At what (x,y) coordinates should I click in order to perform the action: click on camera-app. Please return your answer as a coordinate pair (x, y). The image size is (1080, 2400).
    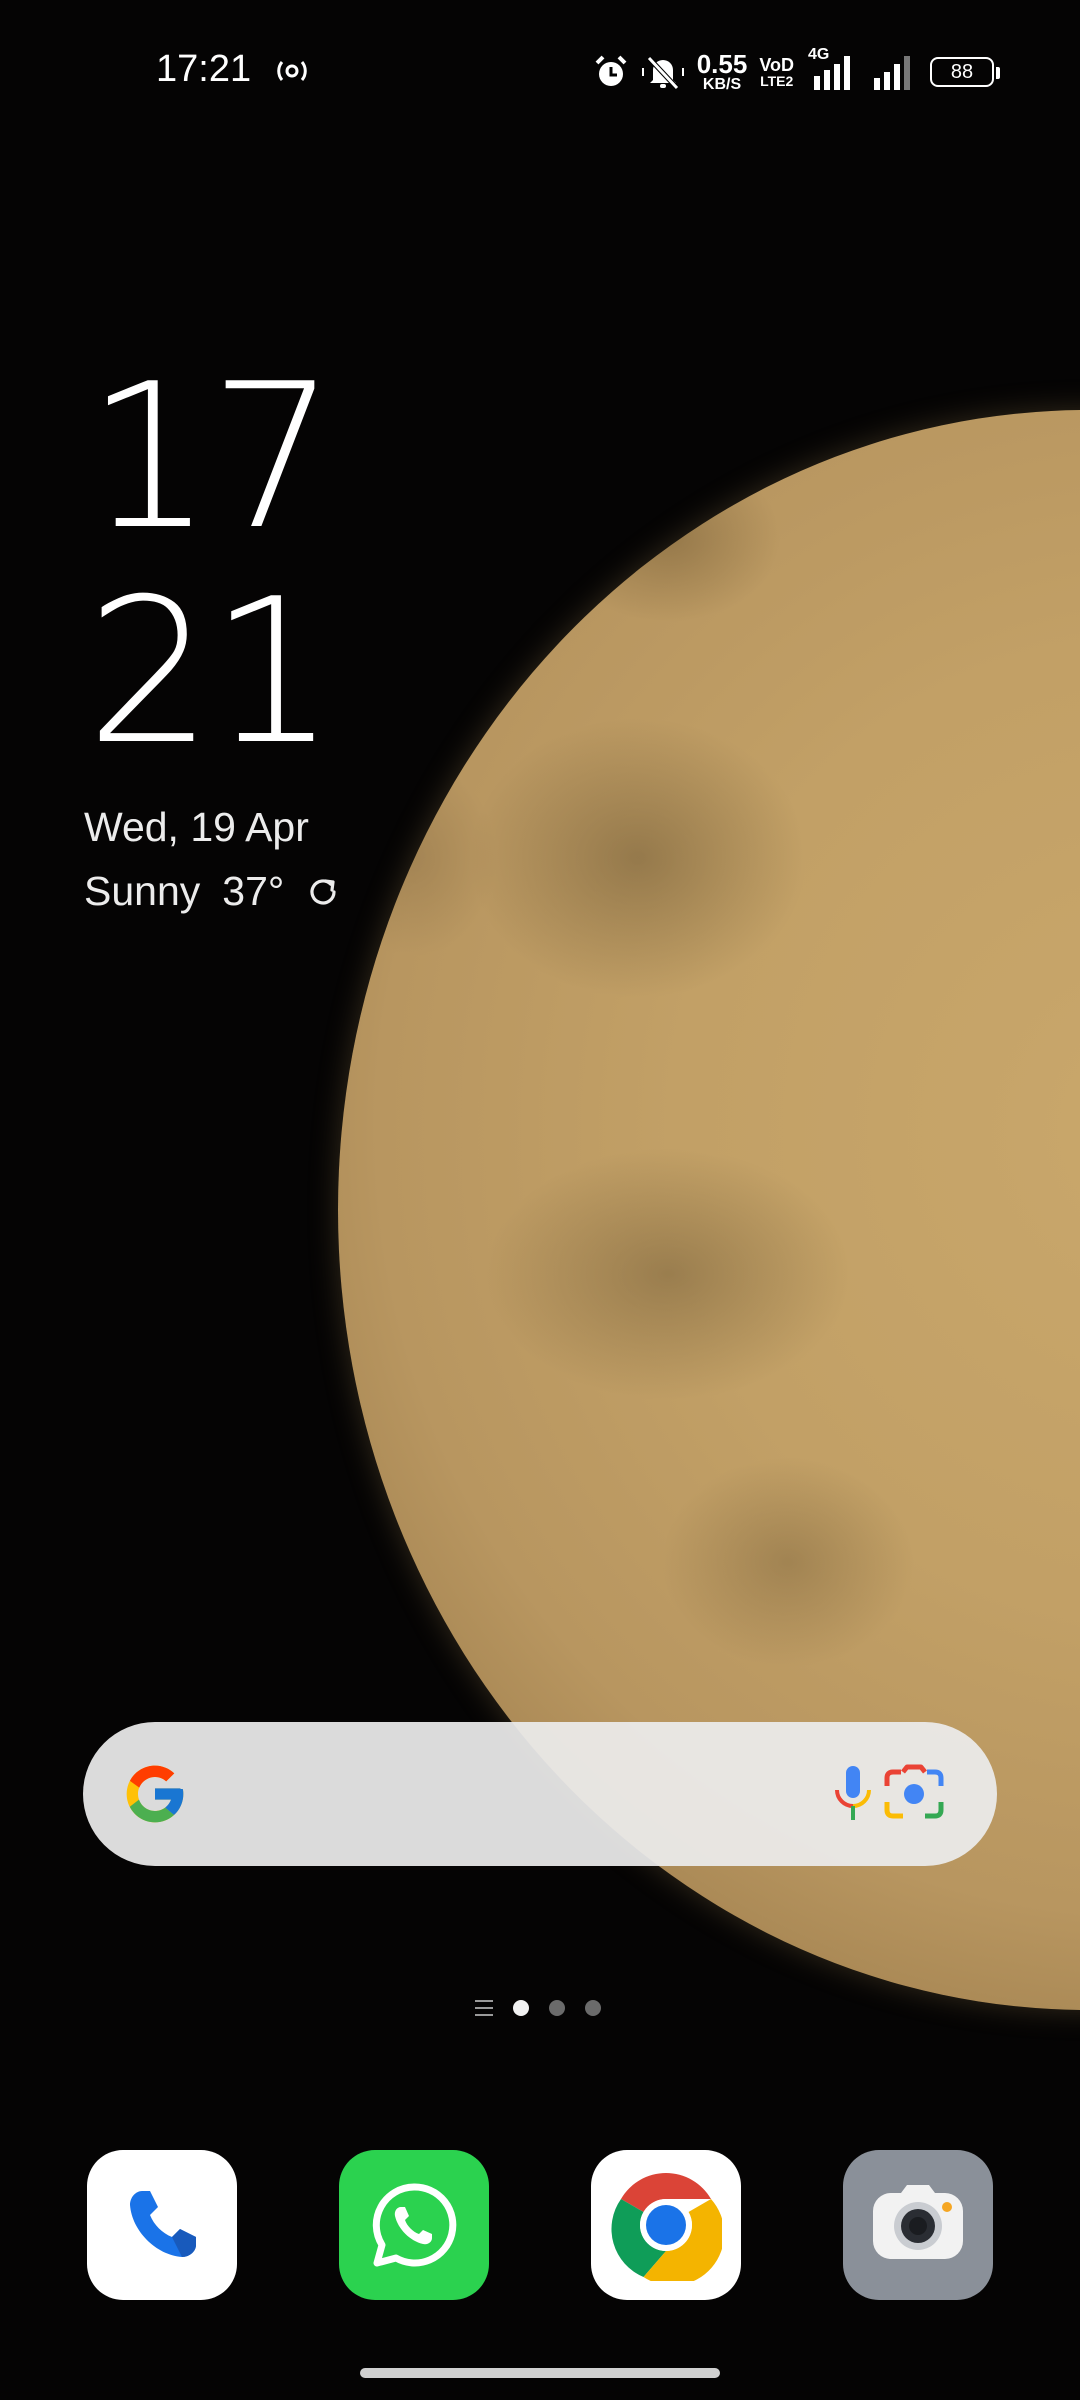
    Looking at the image, I should click on (918, 2225).